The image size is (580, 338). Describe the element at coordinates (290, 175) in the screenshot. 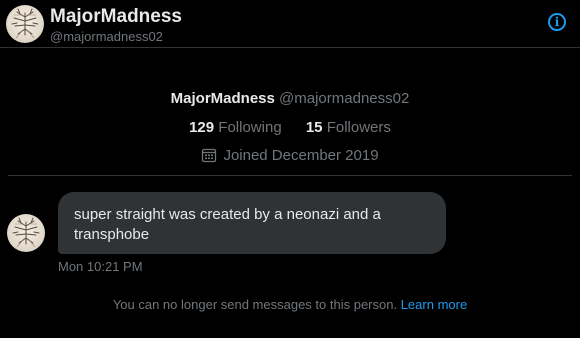

I see `divider` at that location.